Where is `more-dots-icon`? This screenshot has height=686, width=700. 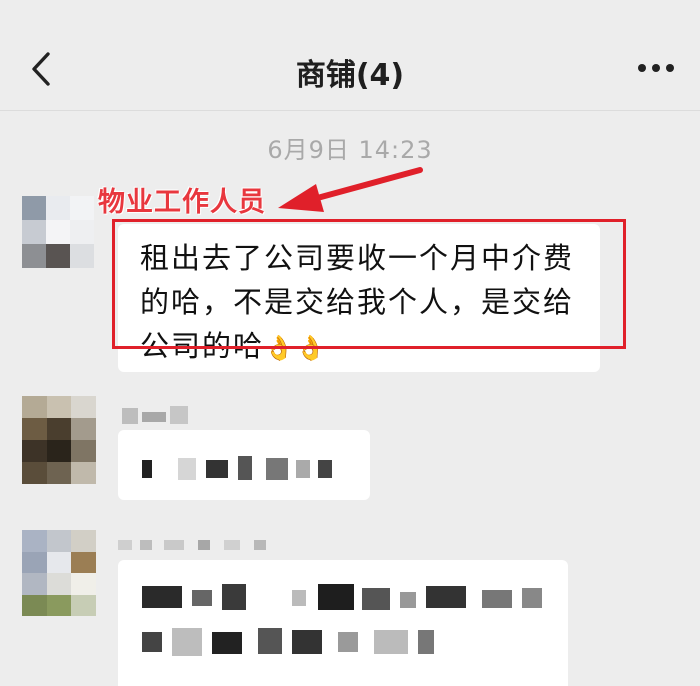 more-dots-icon is located at coordinates (656, 68).